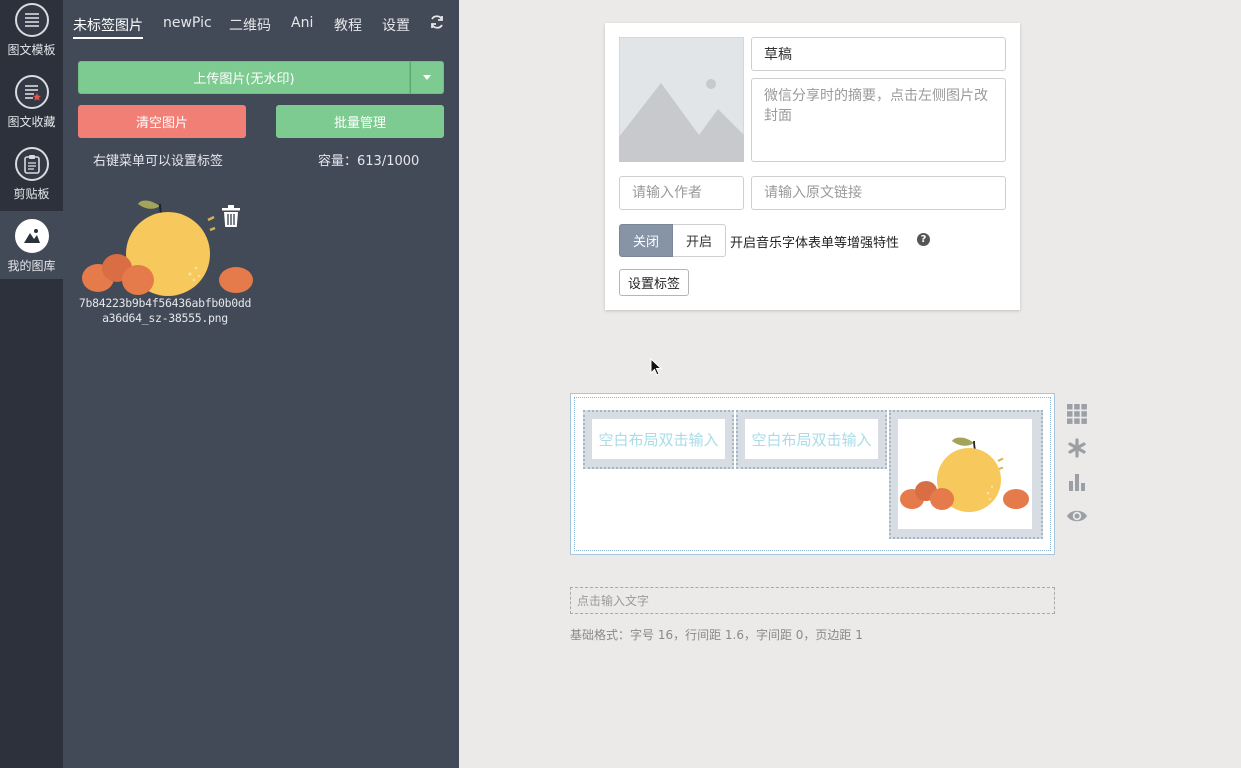 The height and width of the screenshot is (768, 1241). I want to click on layout-image, so click(965, 474).